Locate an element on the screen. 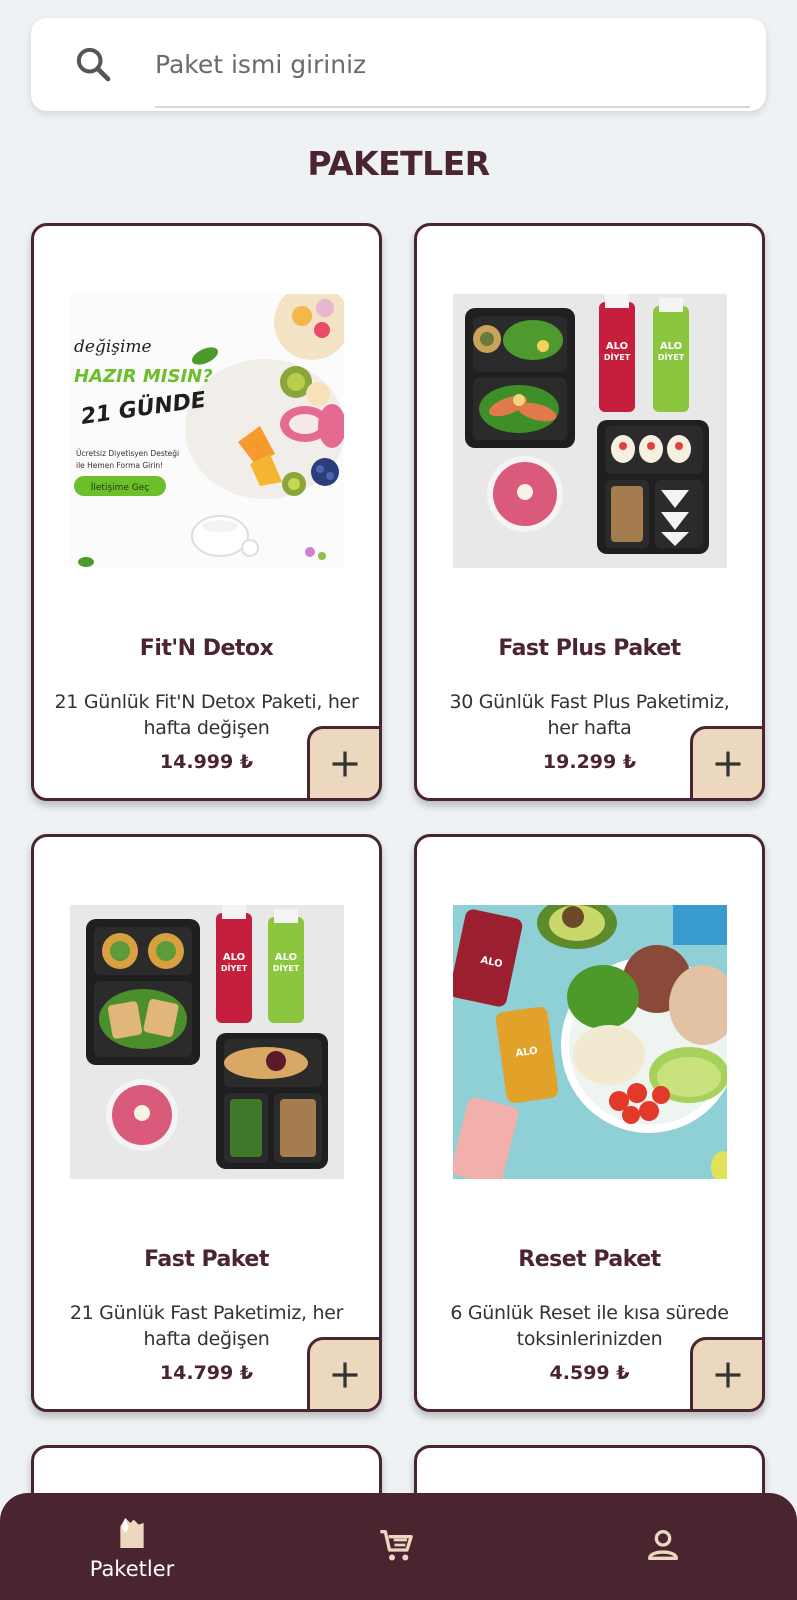 This screenshot has width=797, height=1600. nav-item-profile is located at coordinates (663, 1546).